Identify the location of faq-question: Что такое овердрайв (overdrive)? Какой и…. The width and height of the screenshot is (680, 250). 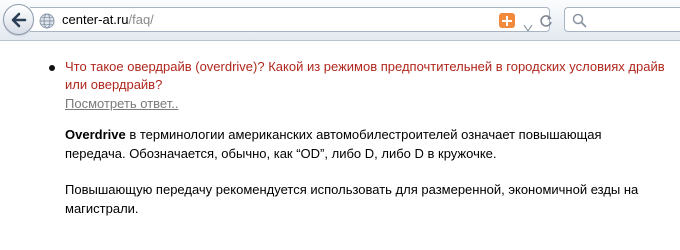
(365, 75).